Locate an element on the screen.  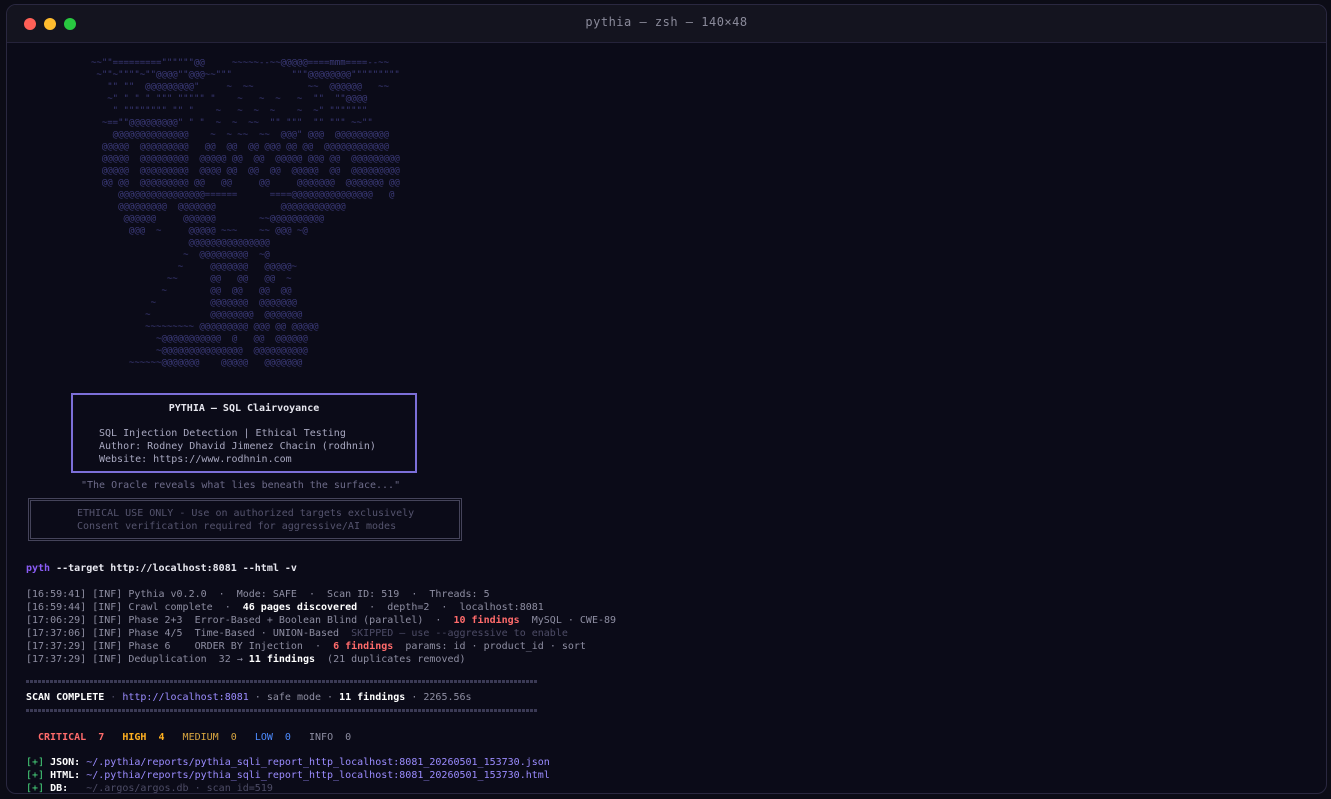
log-skipped-note: SKIPPED — use --aggressive to enable is located at coordinates (459, 633).